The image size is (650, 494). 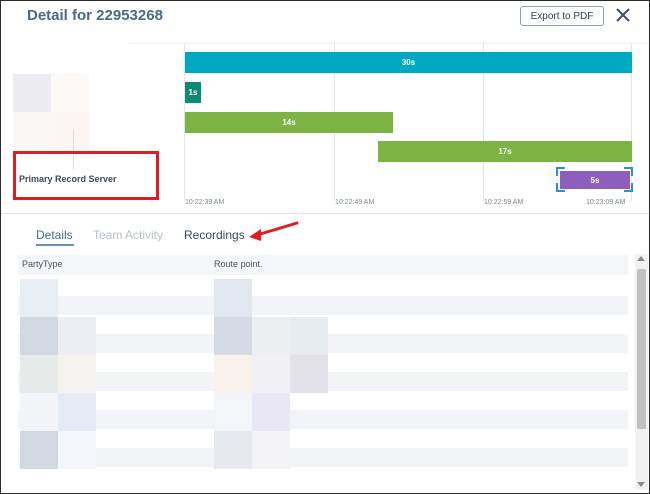 What do you see at coordinates (623, 15) in the screenshot?
I see `close-icon` at bounding box center [623, 15].